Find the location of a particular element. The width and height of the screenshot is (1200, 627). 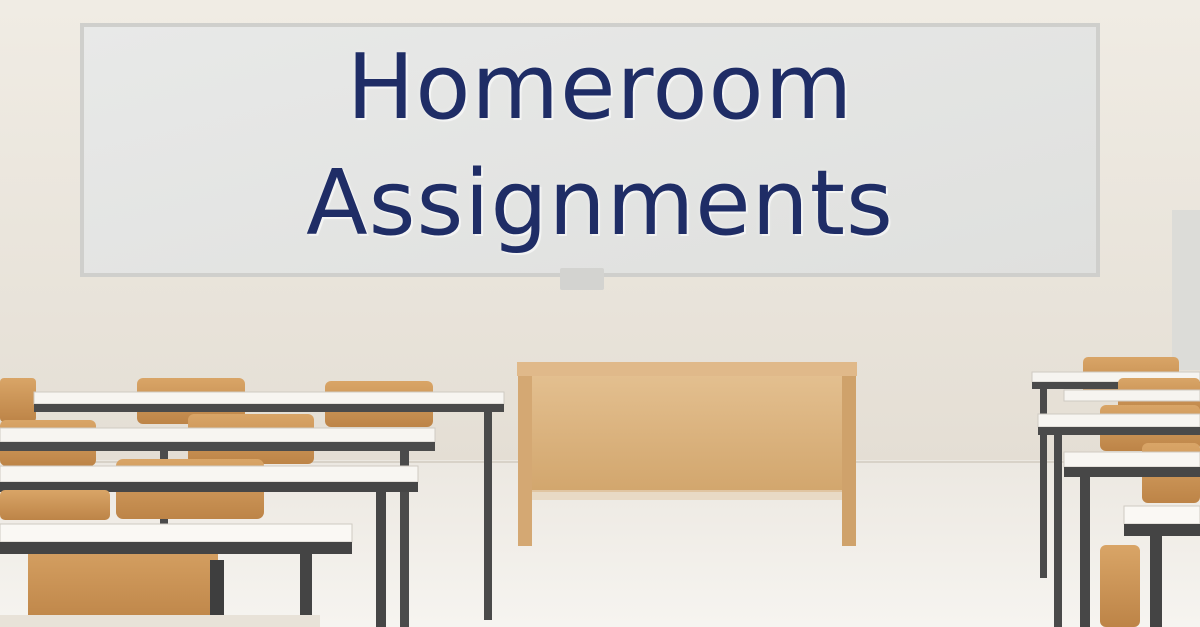

whiteboard-tray is located at coordinates (582, 279).